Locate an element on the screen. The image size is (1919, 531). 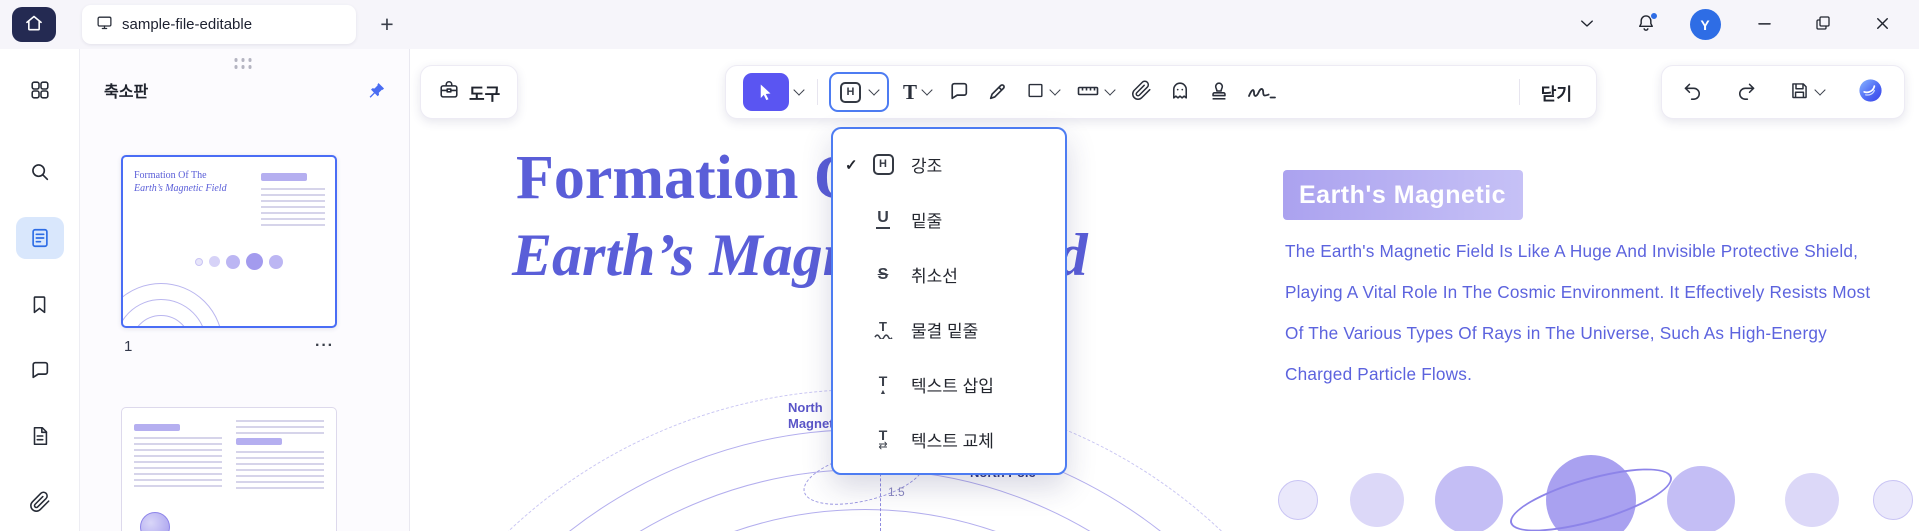
document-tab: sample-file-editable is located at coordinates (219, 24).